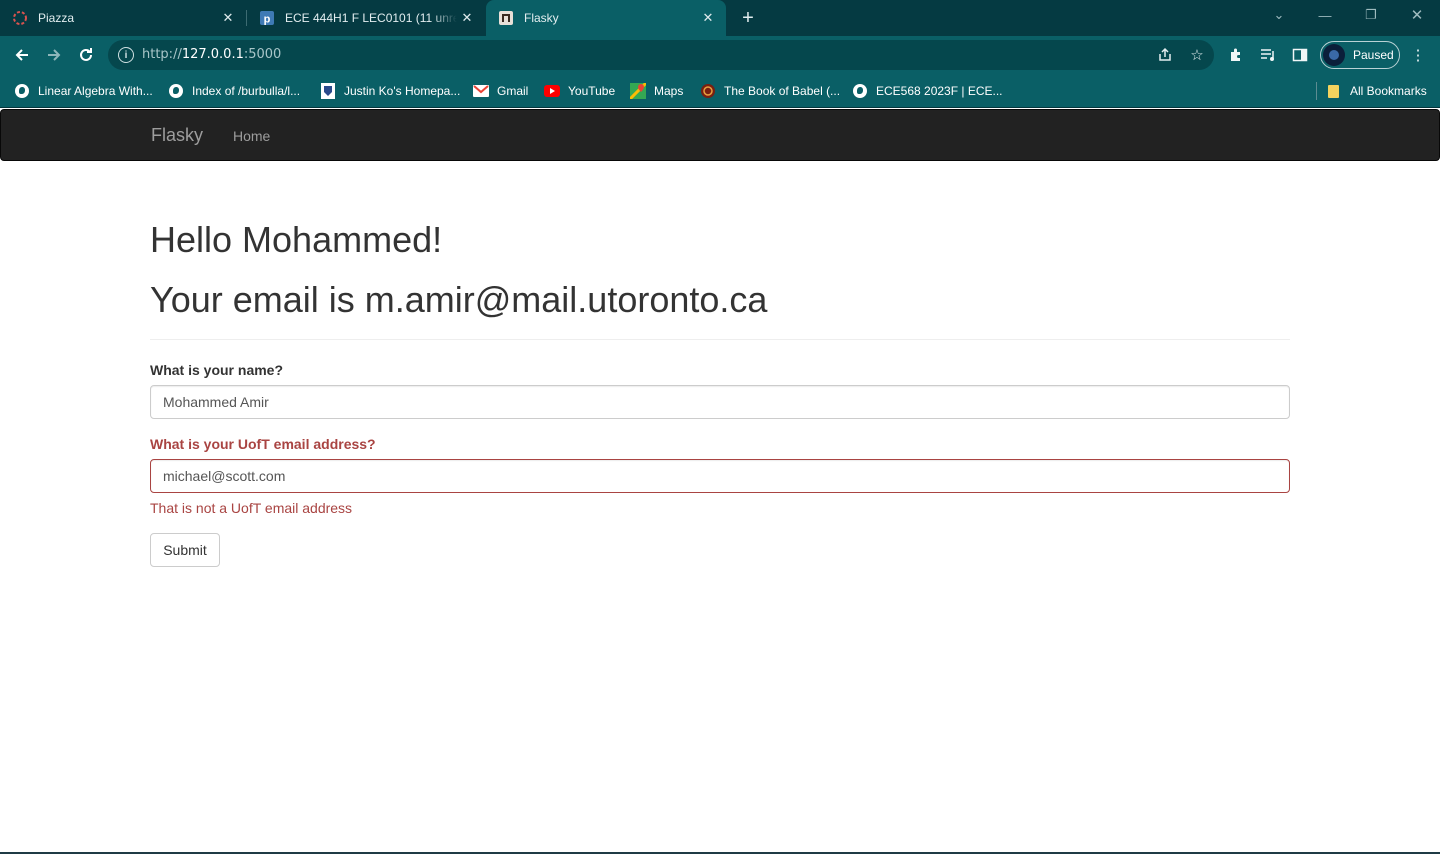  What do you see at coordinates (661, 55) in the screenshot?
I see `address-bar: i http://127.0.0.1:5000 ☆` at bounding box center [661, 55].